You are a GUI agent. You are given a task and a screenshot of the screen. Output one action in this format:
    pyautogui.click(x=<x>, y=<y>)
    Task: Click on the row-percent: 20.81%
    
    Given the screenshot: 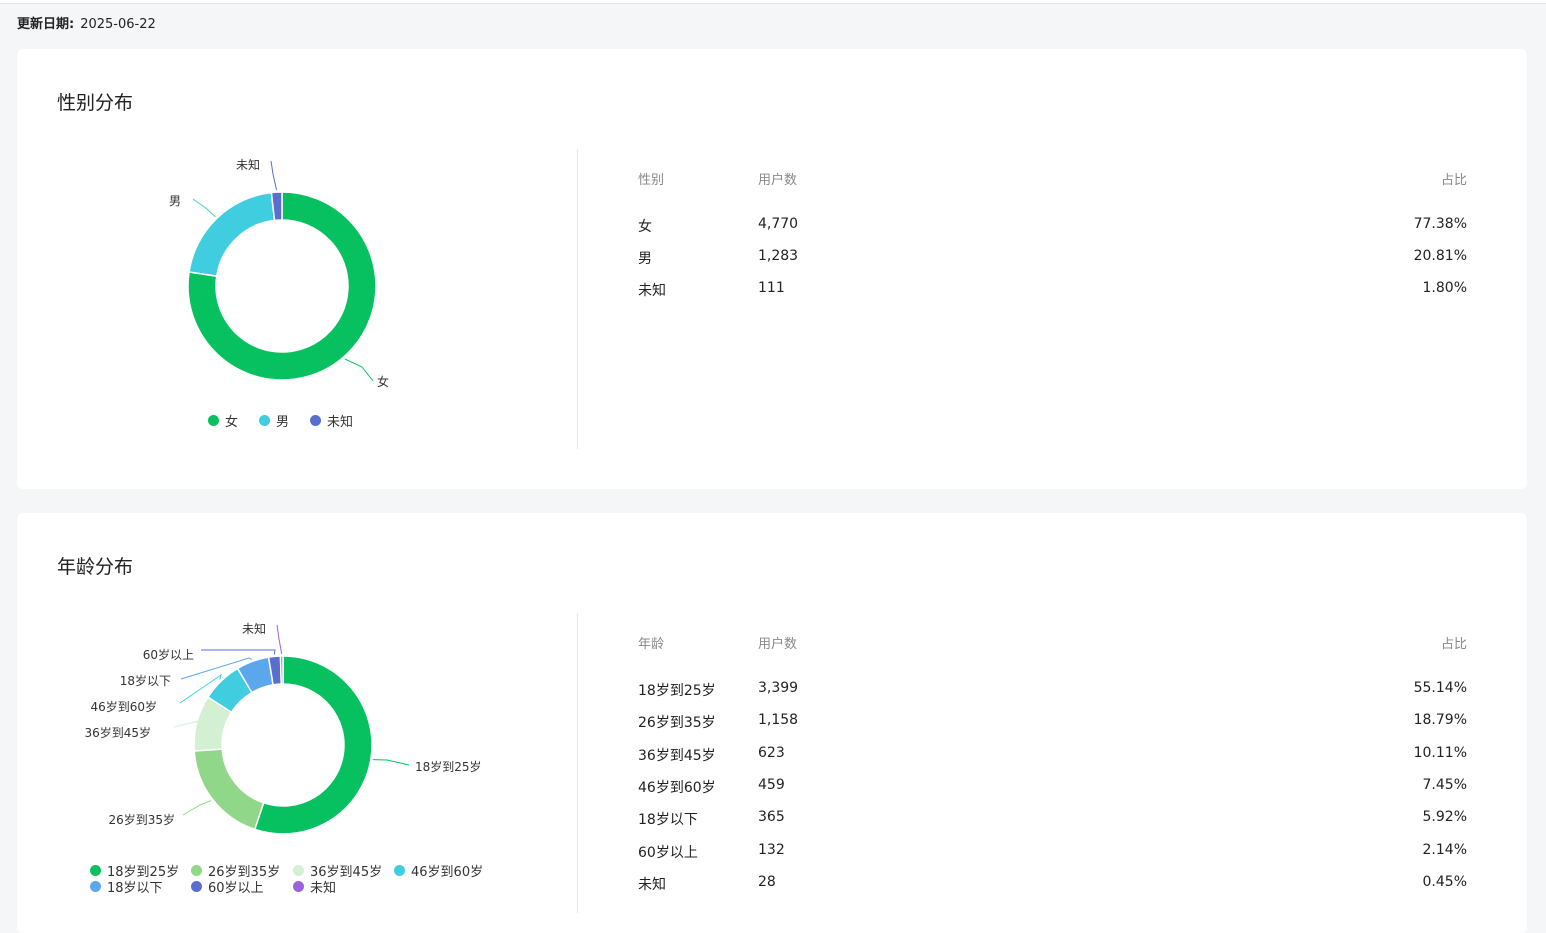 What is the action you would take?
    pyautogui.click(x=1440, y=256)
    